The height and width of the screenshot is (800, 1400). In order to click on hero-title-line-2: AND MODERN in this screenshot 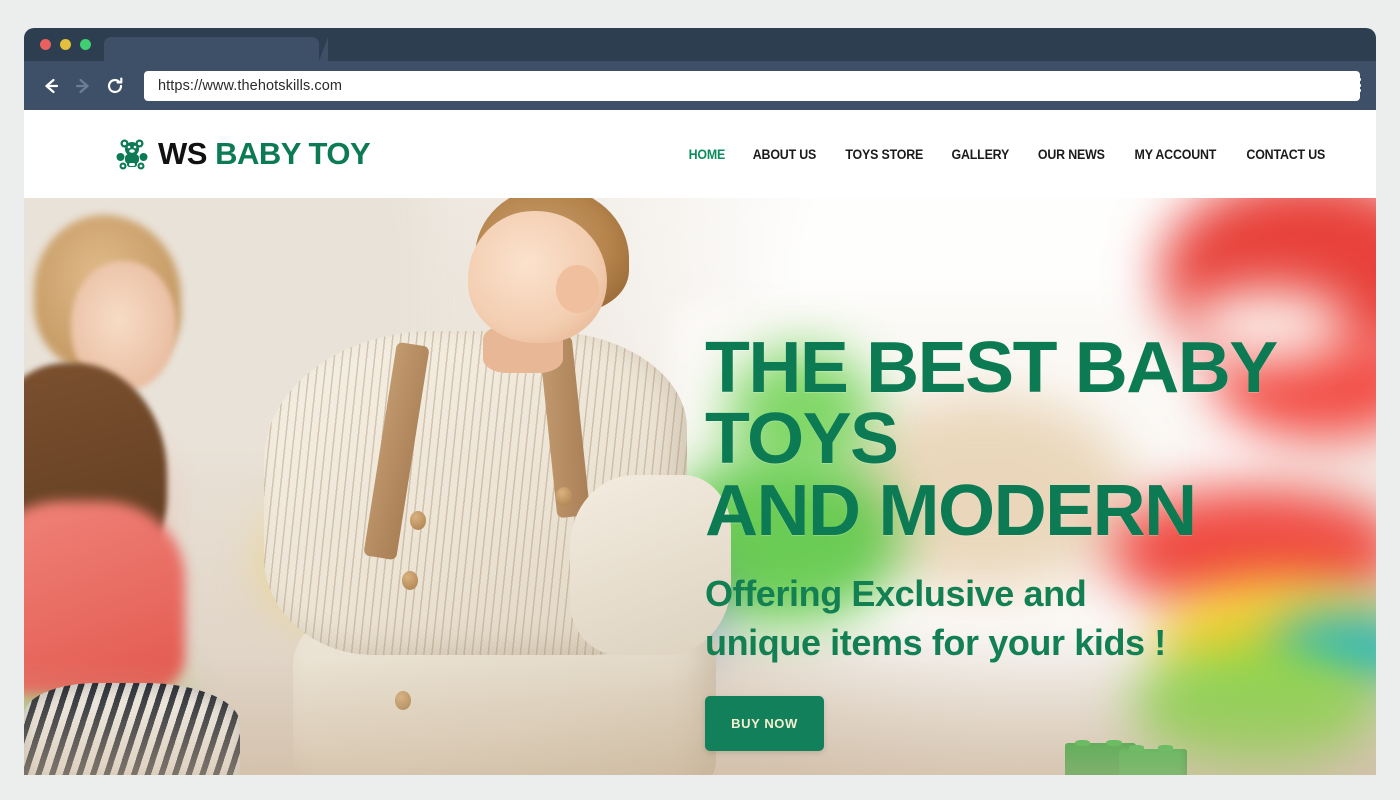, I will do `click(951, 510)`.